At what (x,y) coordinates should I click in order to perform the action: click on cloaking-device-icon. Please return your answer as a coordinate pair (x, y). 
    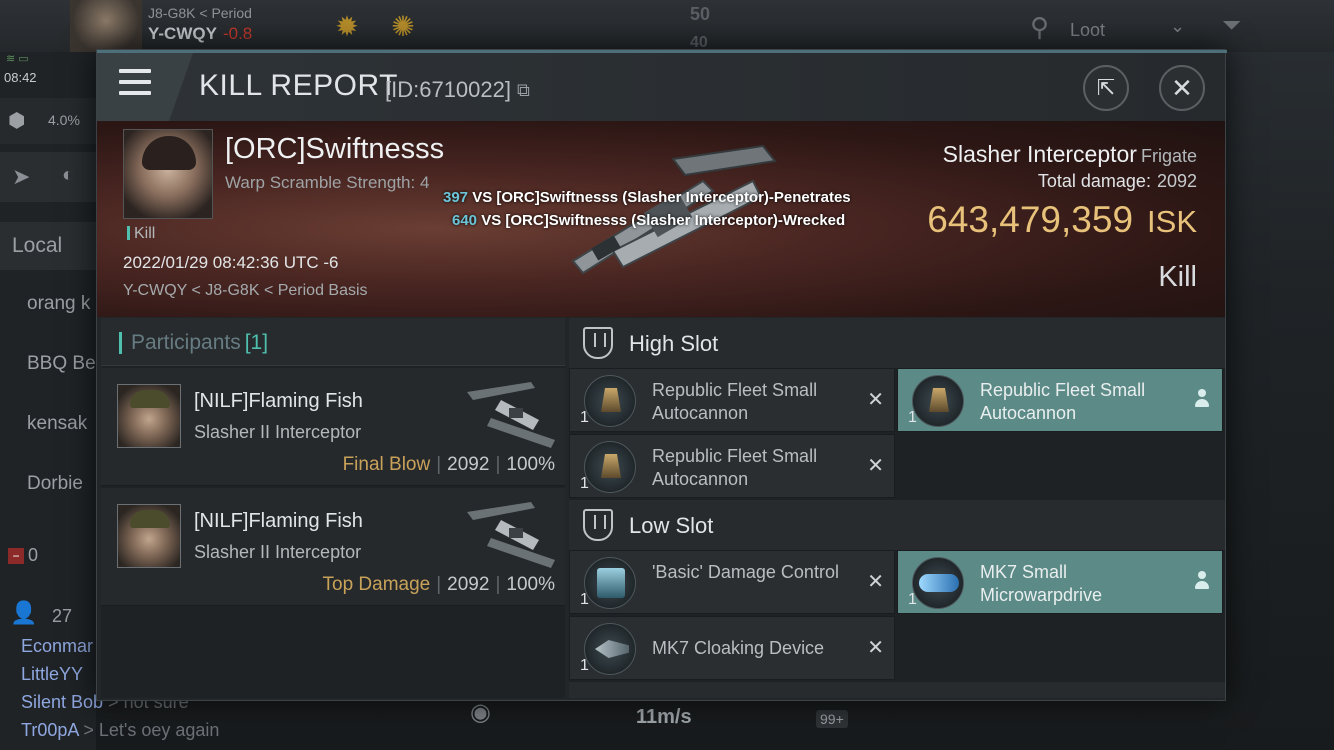
    Looking at the image, I should click on (610, 649).